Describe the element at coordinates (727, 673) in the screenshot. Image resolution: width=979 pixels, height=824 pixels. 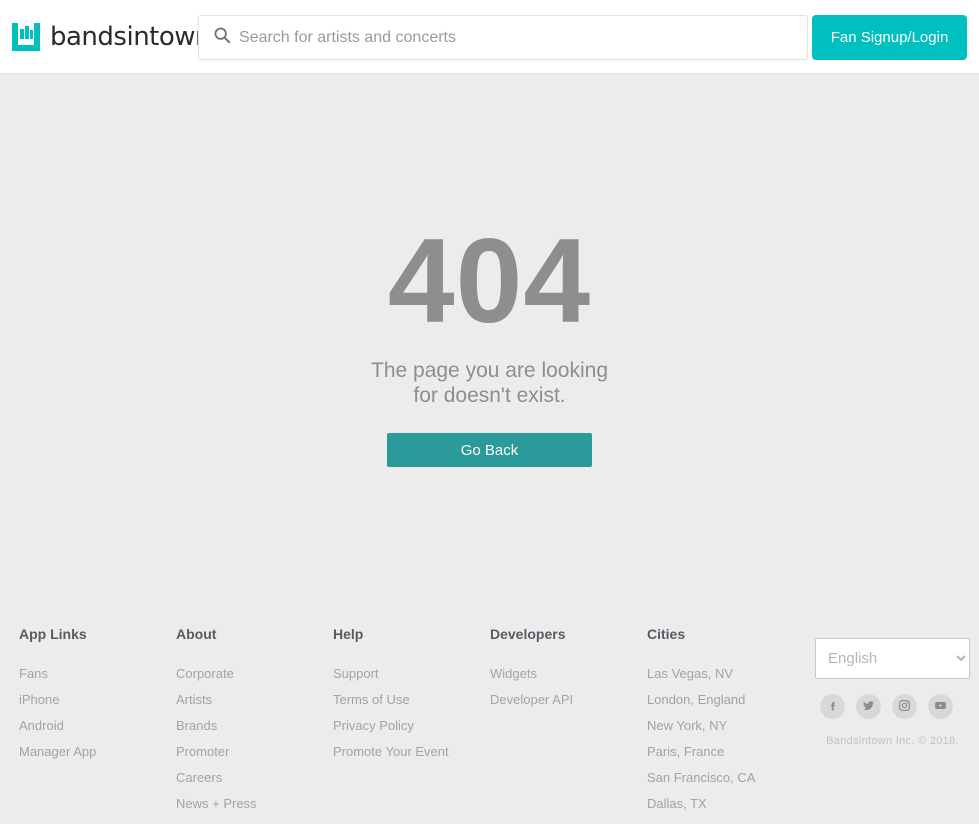
I see `footer-city-link: Las Vegas, NV` at that location.